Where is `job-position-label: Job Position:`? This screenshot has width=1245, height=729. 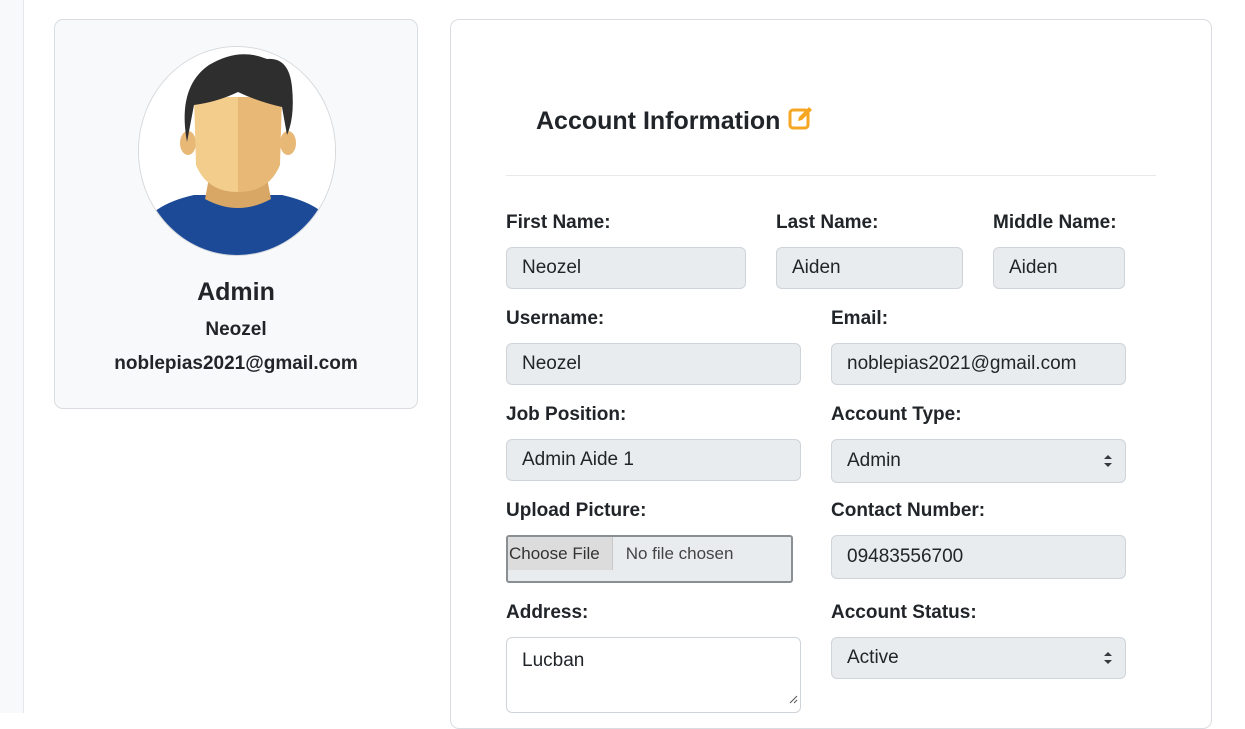
job-position-label: Job Position: is located at coordinates (566, 414).